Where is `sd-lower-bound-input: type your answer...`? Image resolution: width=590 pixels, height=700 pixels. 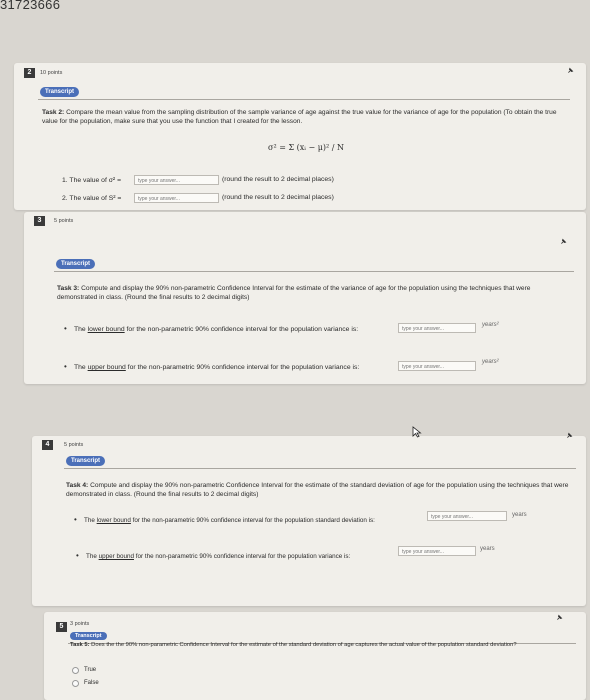
sd-lower-bound-input: type your answer... is located at coordinates (467, 516).